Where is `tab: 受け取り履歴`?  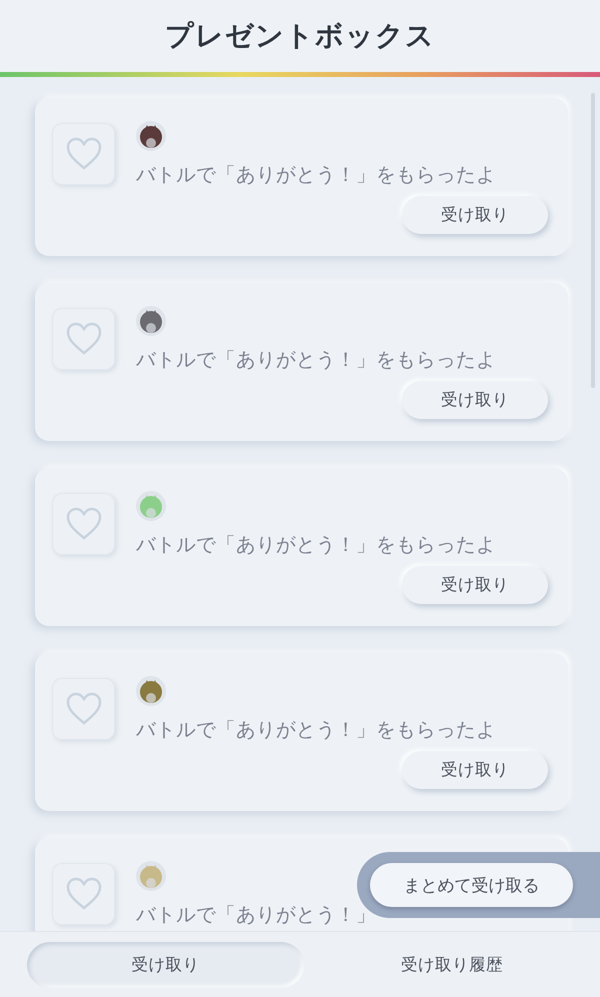
tab: 受け取り履歴 is located at coordinates (452, 965).